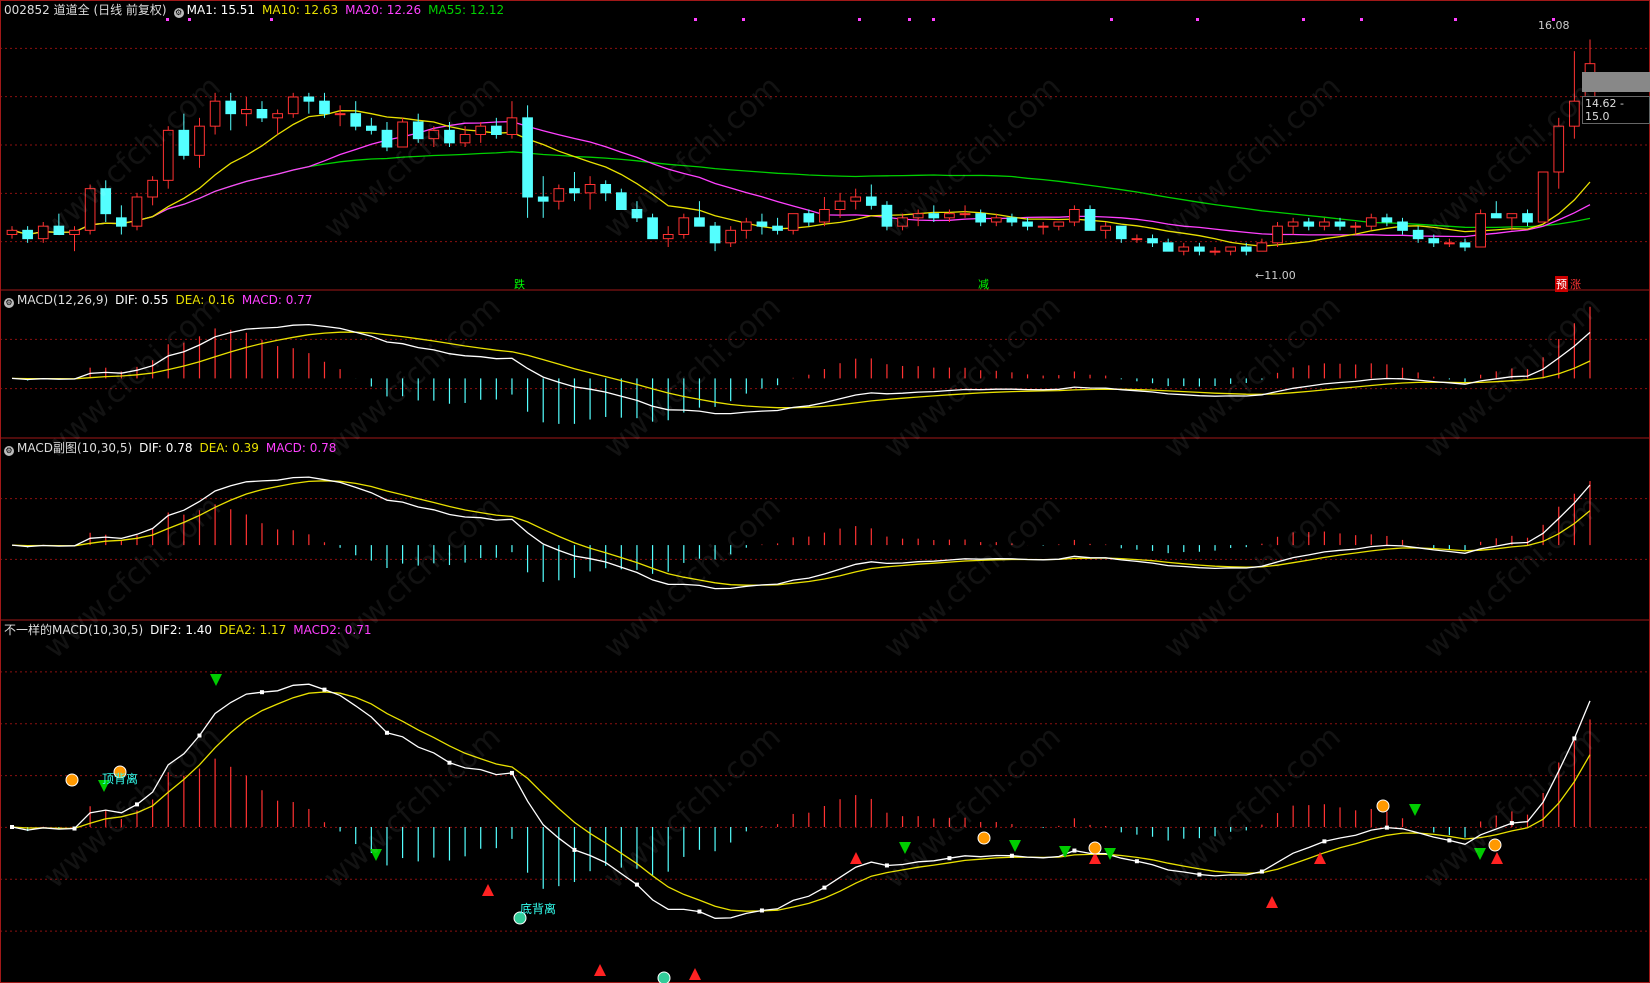  I want to click on price-range-label: 14.62 - 15.0, so click(1616, 110).